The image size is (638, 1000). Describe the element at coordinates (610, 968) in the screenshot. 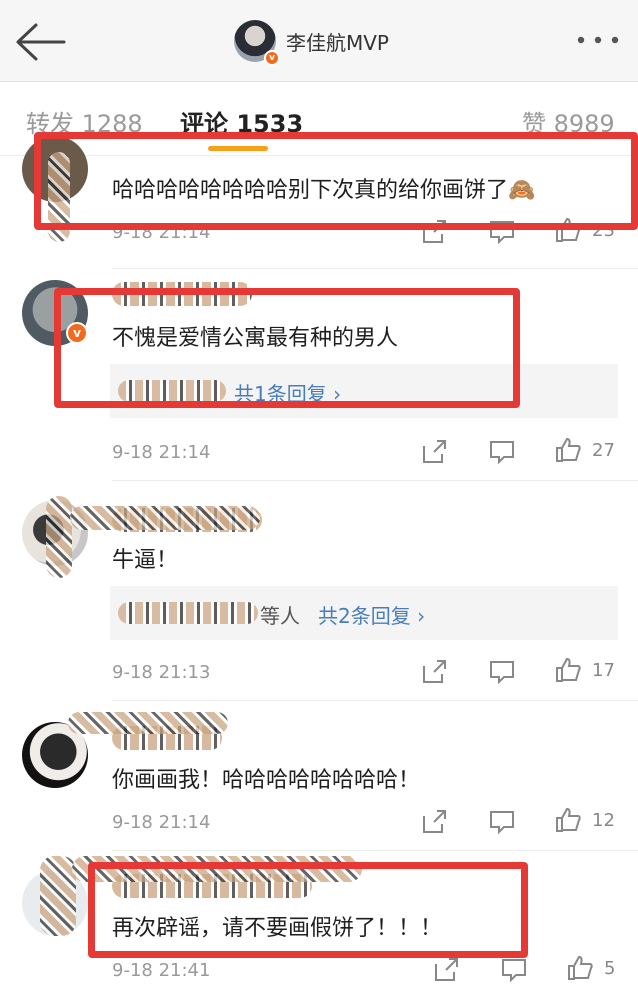

I see `like-count: 5` at that location.